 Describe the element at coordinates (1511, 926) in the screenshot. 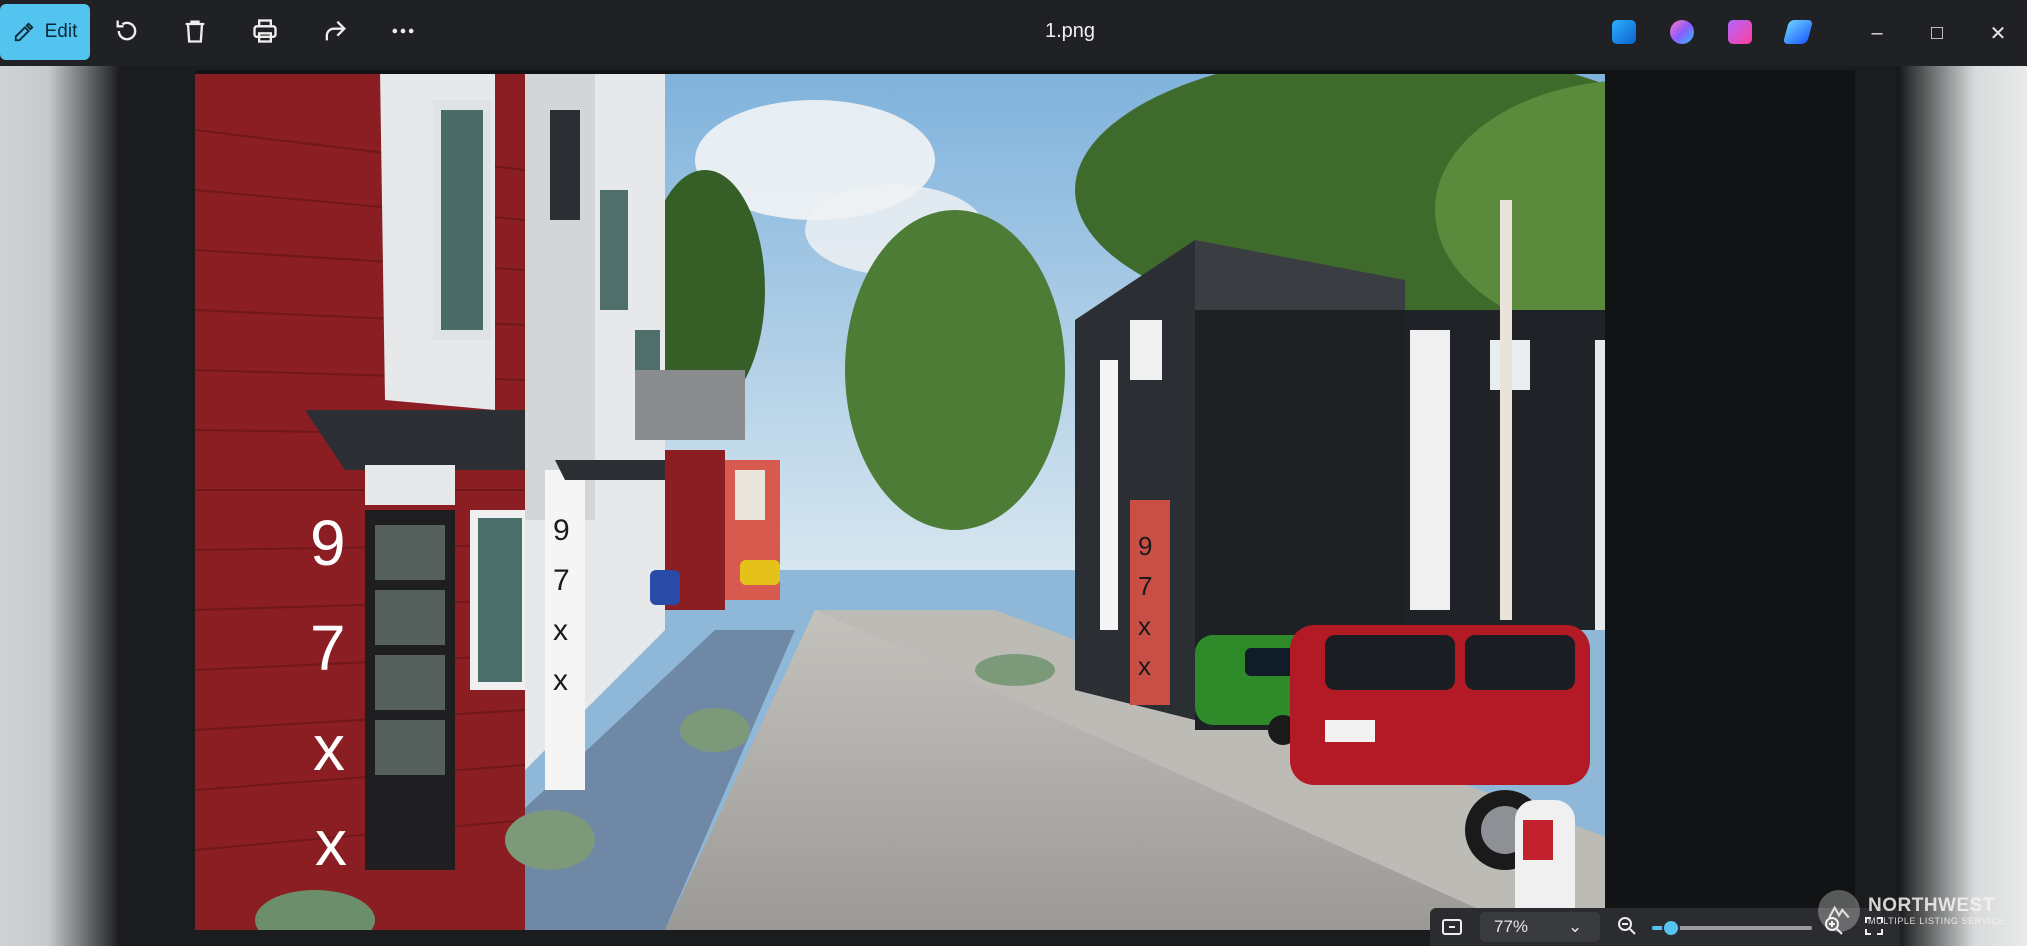

I see `zoom-level: 77%` at that location.